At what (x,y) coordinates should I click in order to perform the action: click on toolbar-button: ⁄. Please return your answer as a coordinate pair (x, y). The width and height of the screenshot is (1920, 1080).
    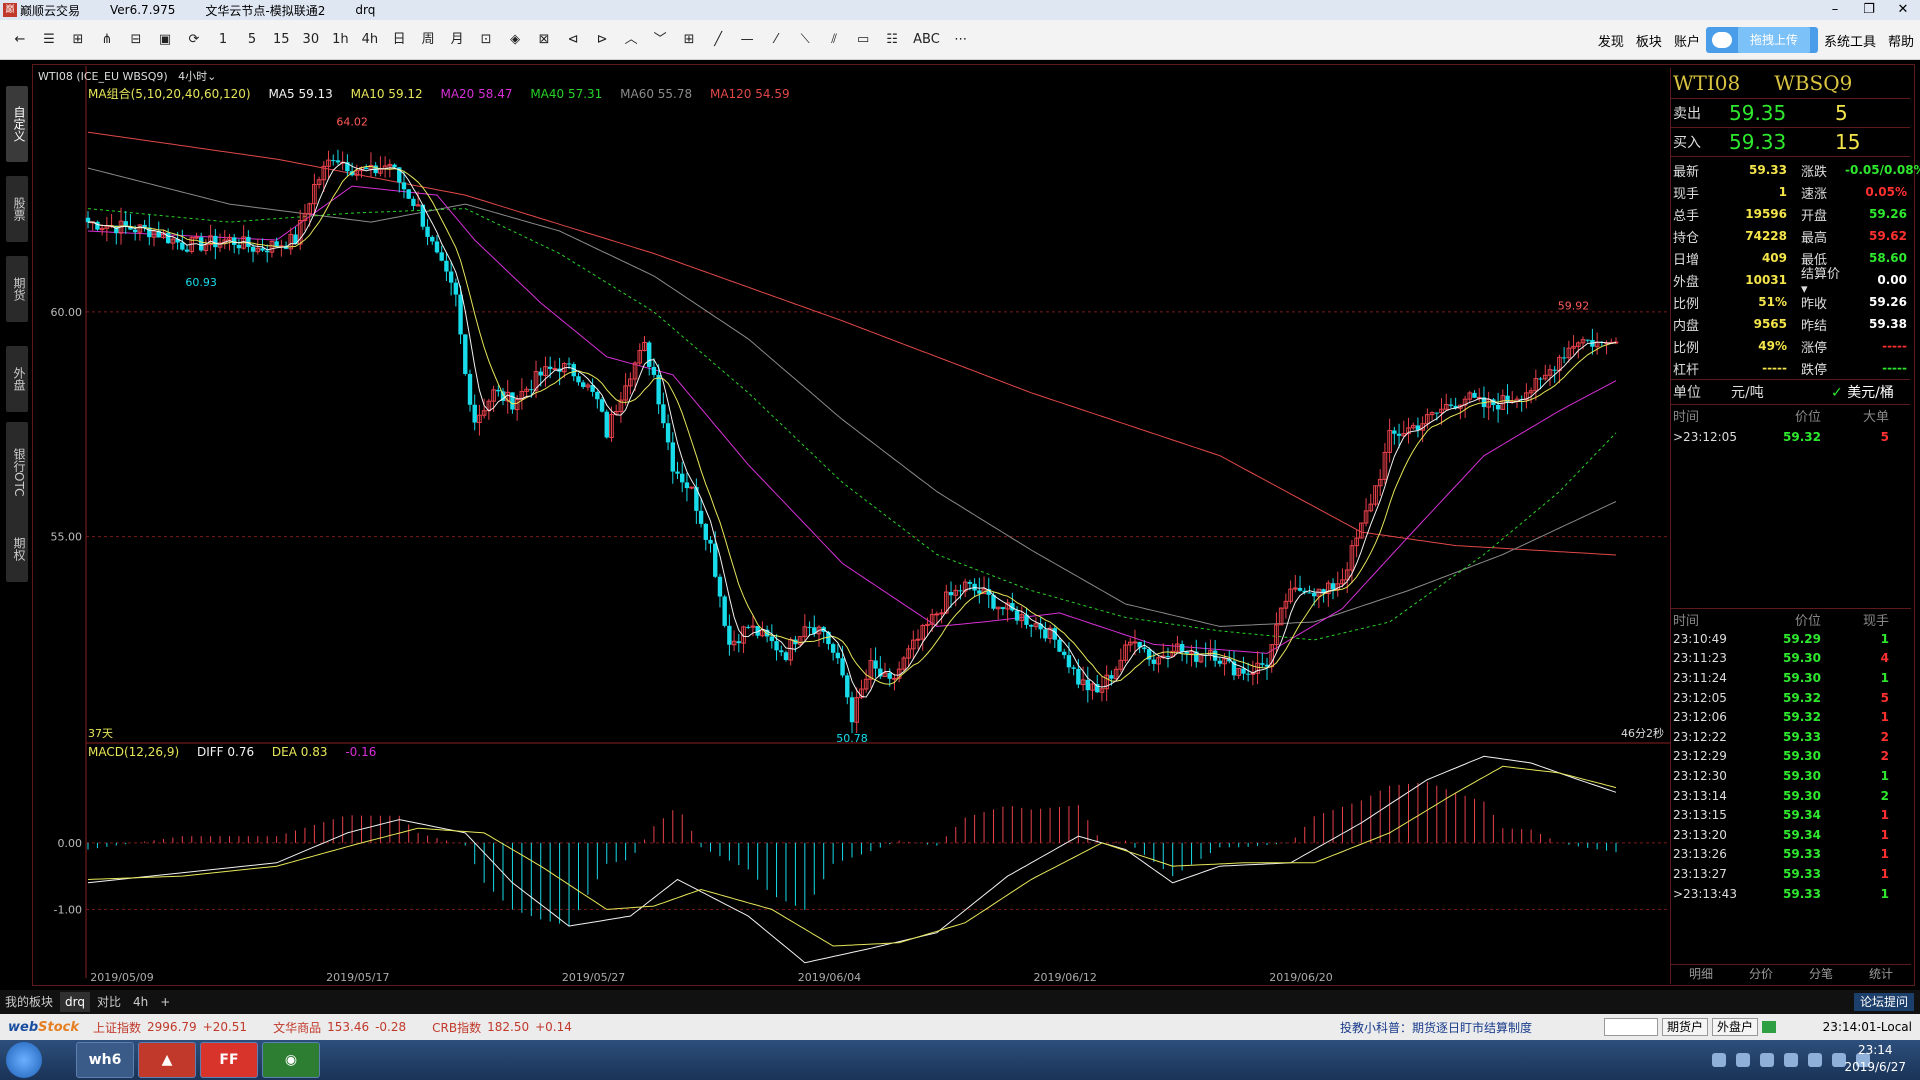
    Looking at the image, I should click on (776, 40).